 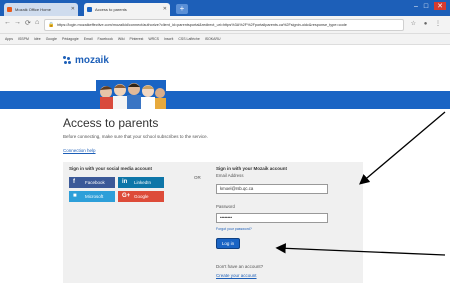 I want to click on linkedin-button: in LinkedIn, so click(x=141, y=182).